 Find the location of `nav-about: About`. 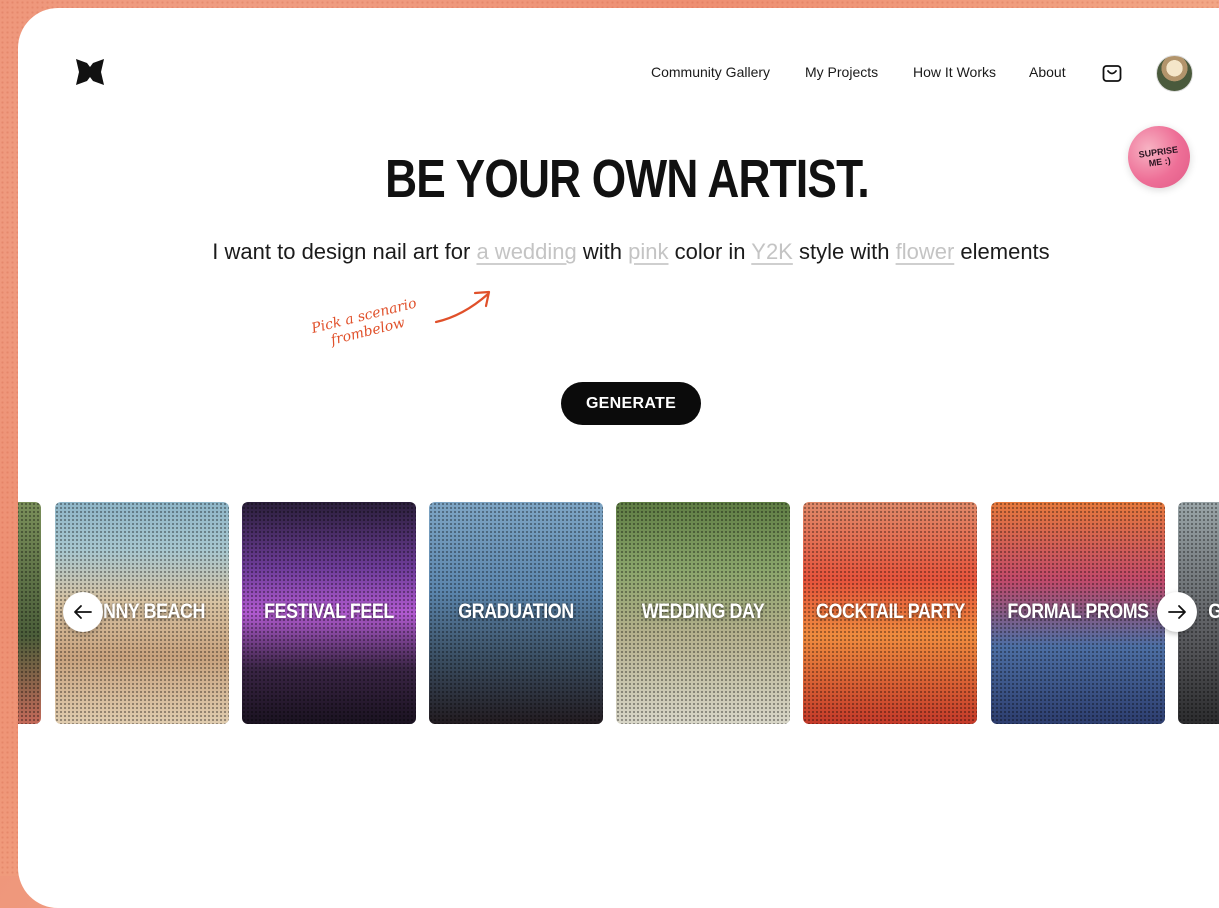

nav-about: About is located at coordinates (1047, 72).